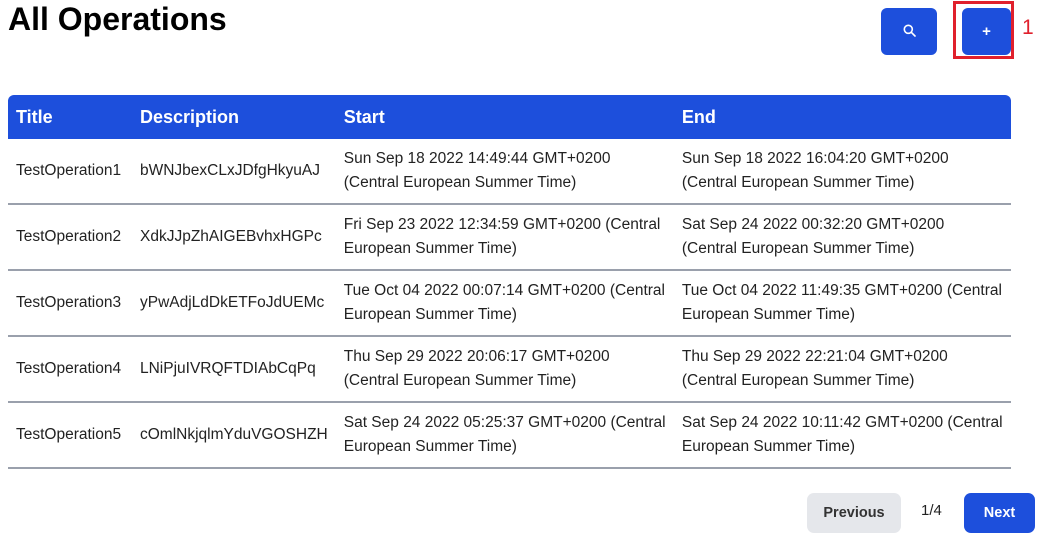 This screenshot has width=1042, height=541. I want to click on next-page-button: Next, so click(999, 513).